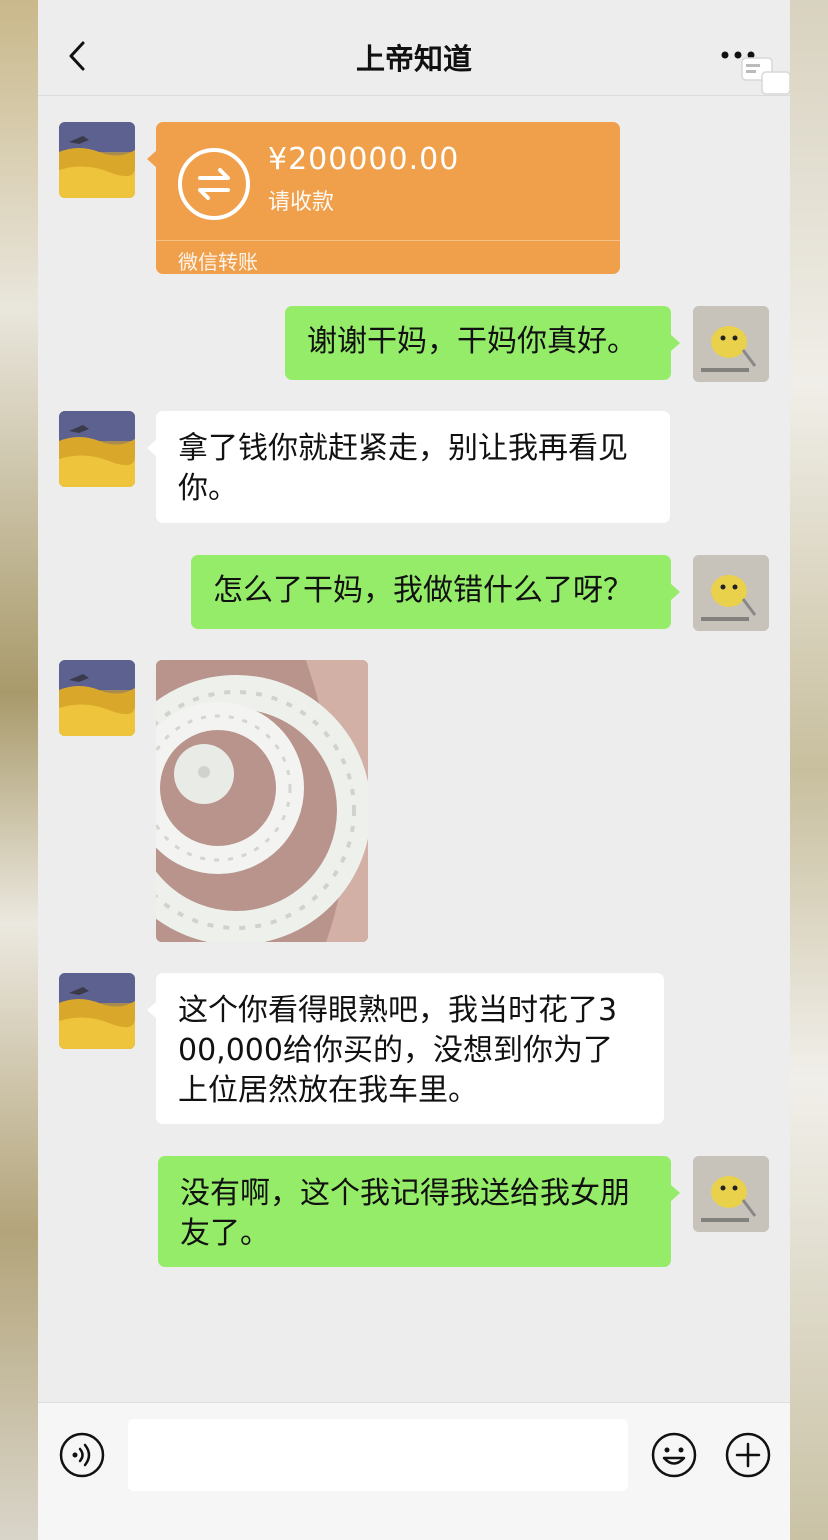 The height and width of the screenshot is (1540, 828). I want to click on transfer-card: ¥200000.00 请收款 微信转账, so click(383, 198).